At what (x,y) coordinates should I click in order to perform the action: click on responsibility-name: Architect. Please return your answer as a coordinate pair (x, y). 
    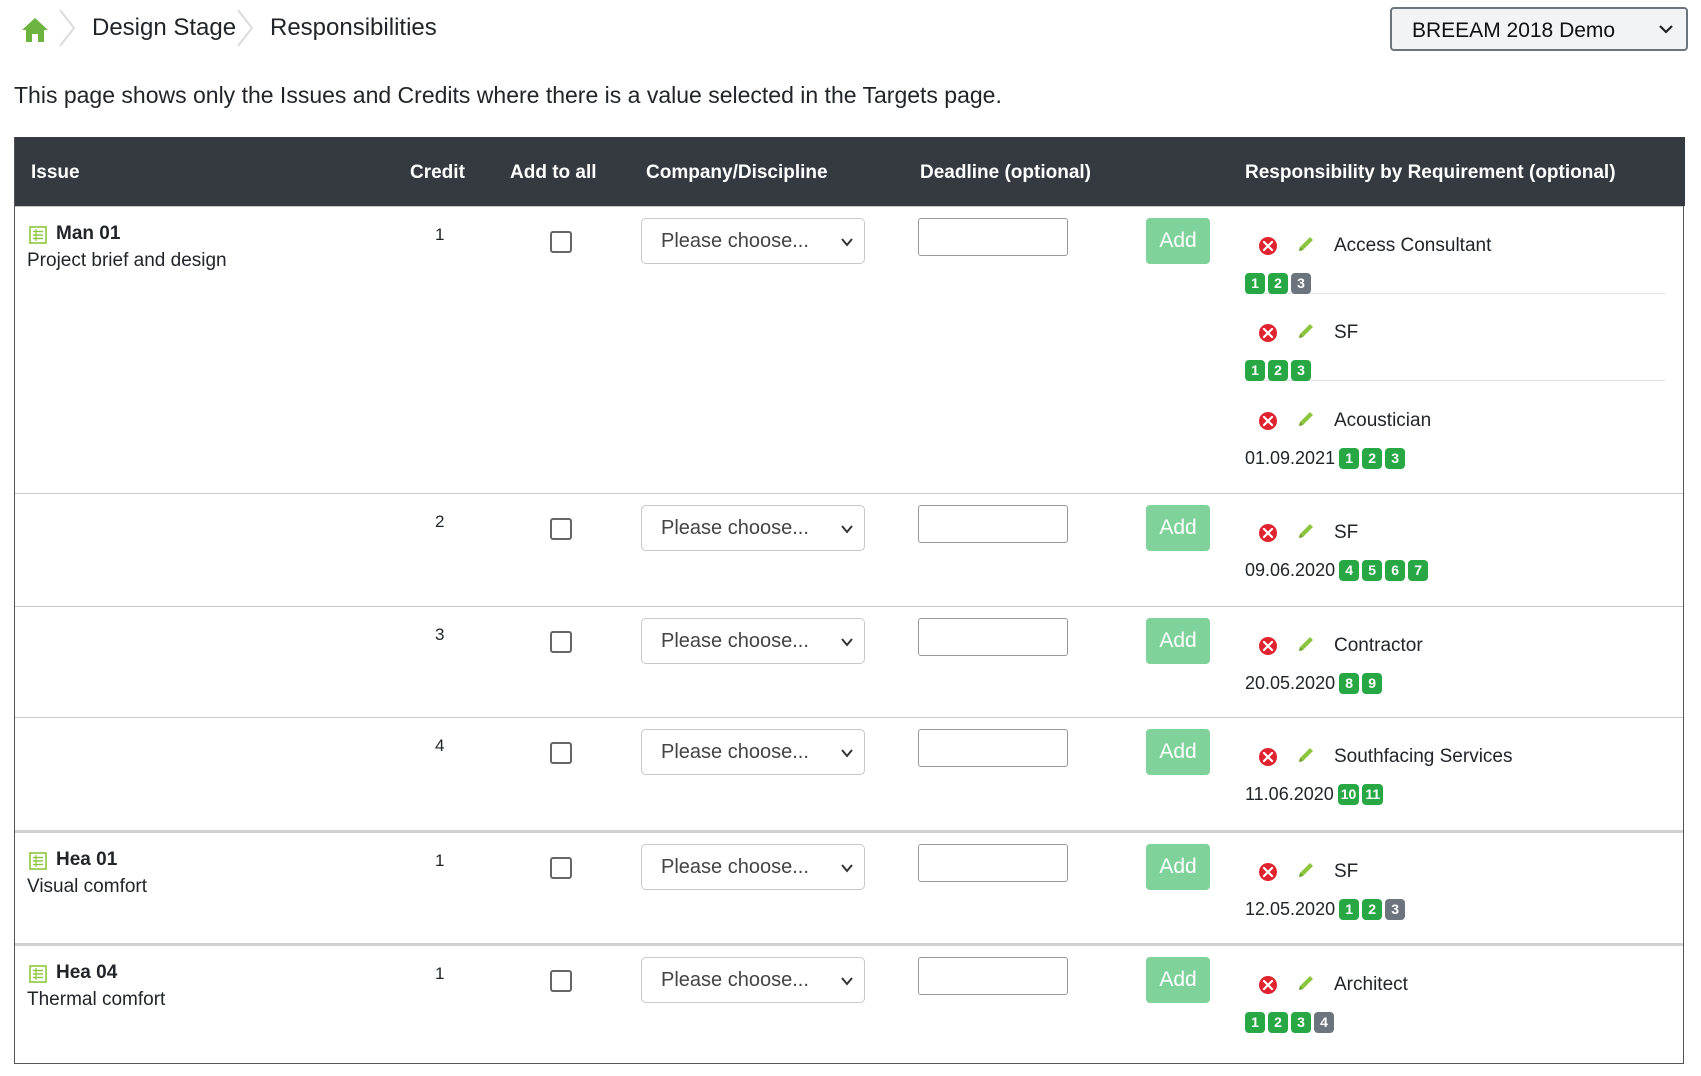
    Looking at the image, I should click on (1371, 984).